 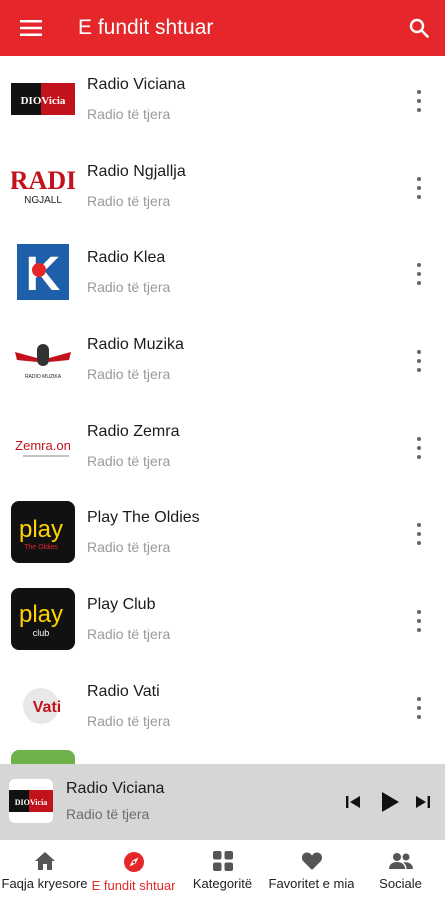 What do you see at coordinates (121, 605) in the screenshot?
I see `station-name: Play Club` at bounding box center [121, 605].